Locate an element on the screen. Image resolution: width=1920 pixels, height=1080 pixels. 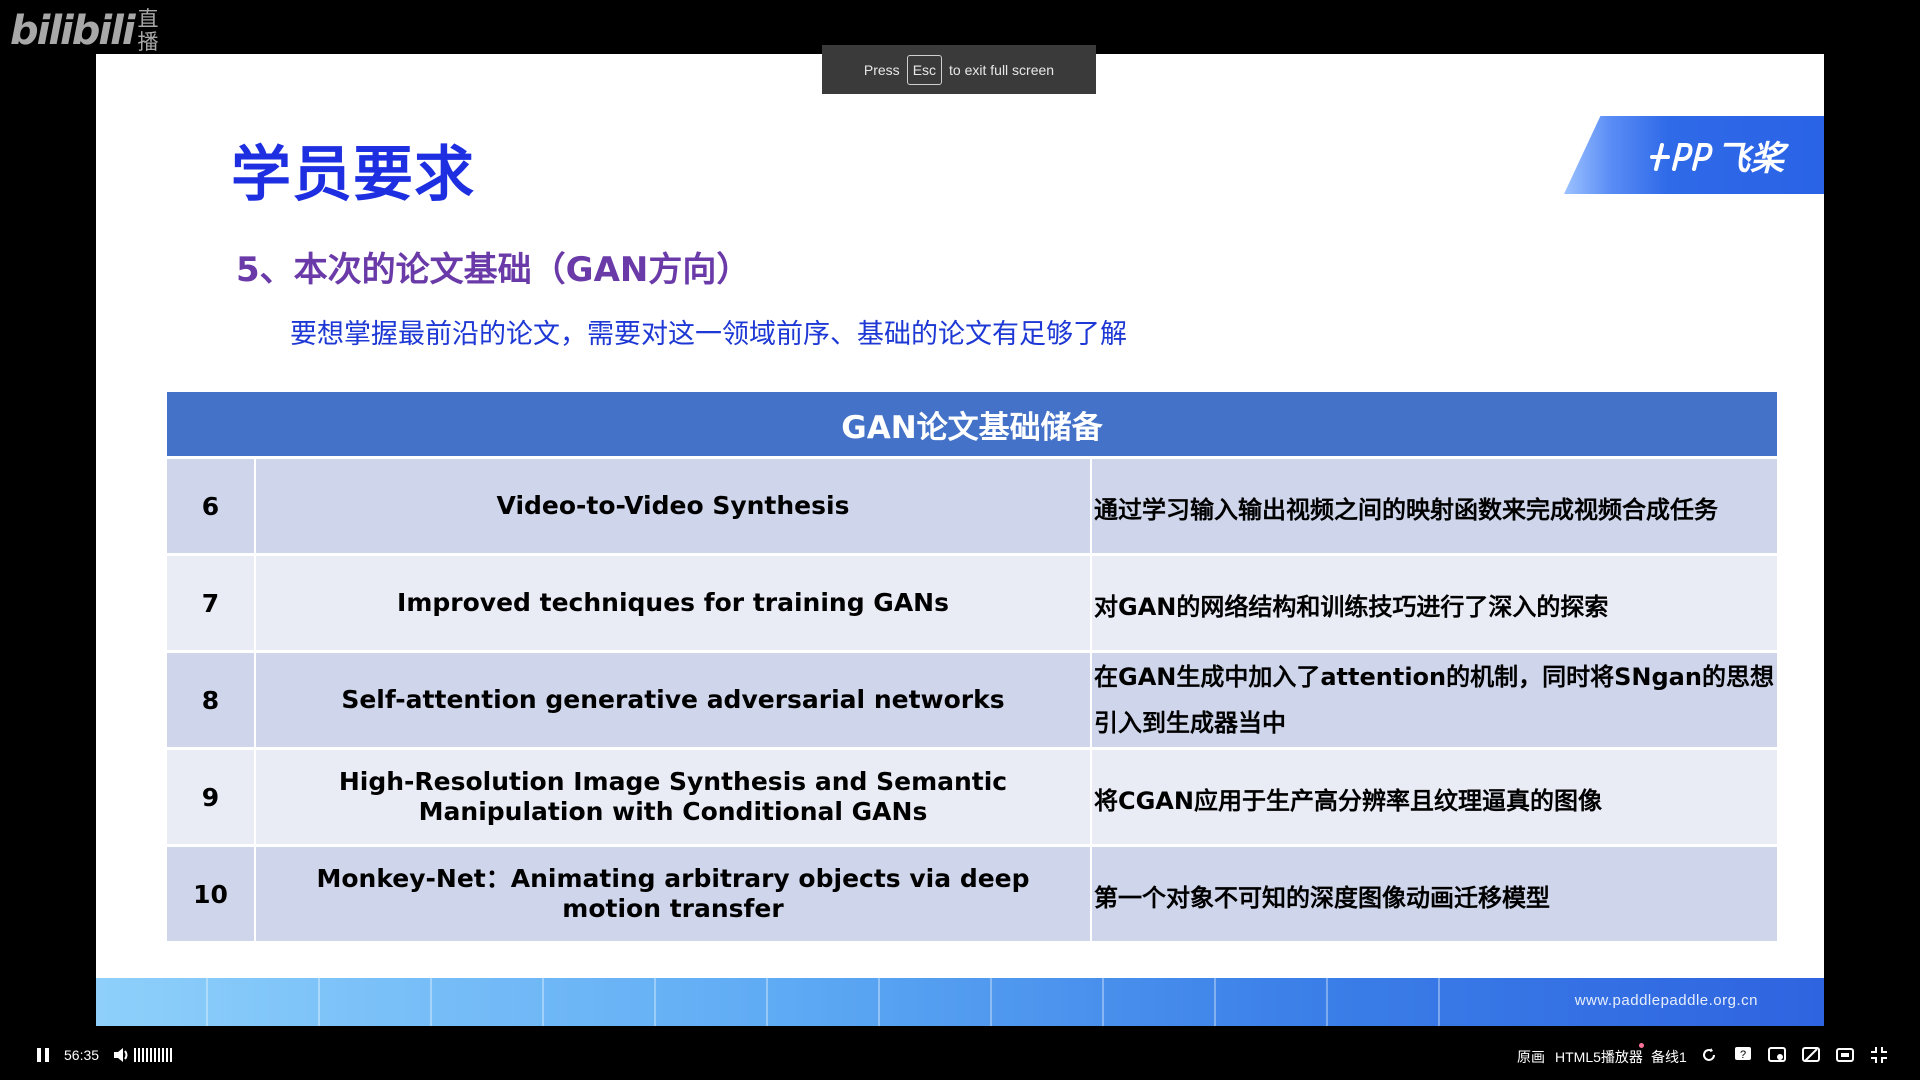
slide-footer-band: www.paddlepaddle.org.cn is located at coordinates (960, 1002).